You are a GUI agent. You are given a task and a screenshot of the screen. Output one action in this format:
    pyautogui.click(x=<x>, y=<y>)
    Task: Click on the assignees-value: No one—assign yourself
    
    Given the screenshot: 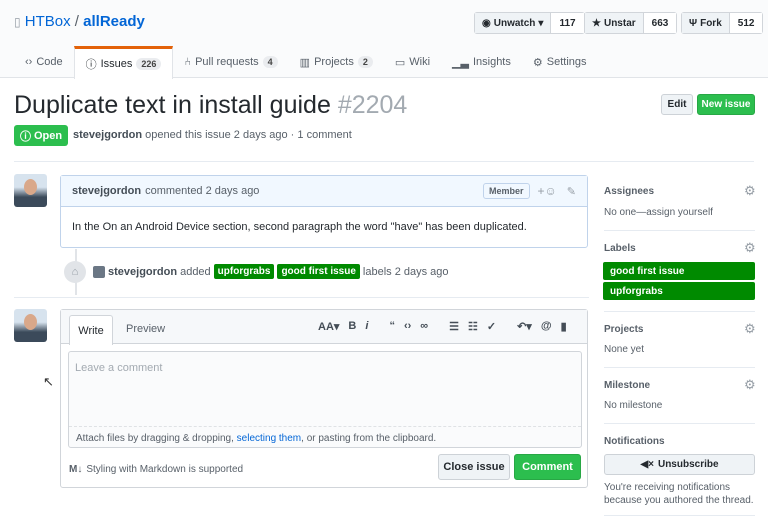 What is the action you would take?
    pyautogui.click(x=658, y=212)
    